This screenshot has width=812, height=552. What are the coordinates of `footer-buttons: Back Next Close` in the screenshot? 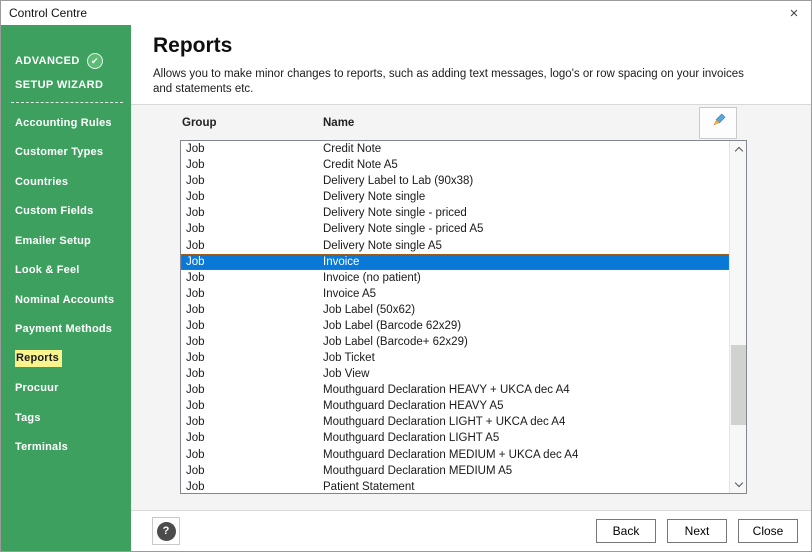 It's located at (697, 531).